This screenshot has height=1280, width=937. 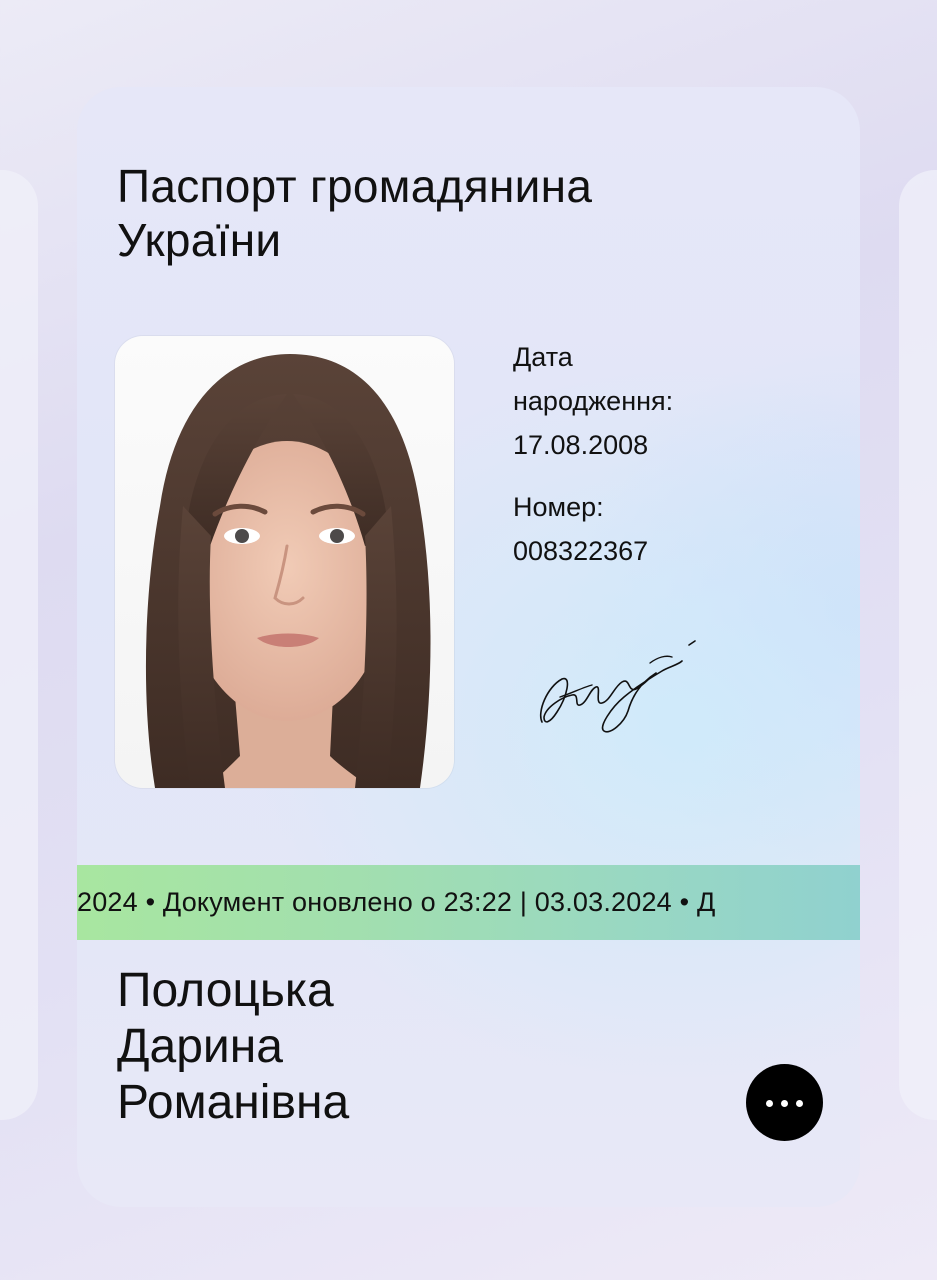 I want to click on next-document-card, so click(x=918, y=645).